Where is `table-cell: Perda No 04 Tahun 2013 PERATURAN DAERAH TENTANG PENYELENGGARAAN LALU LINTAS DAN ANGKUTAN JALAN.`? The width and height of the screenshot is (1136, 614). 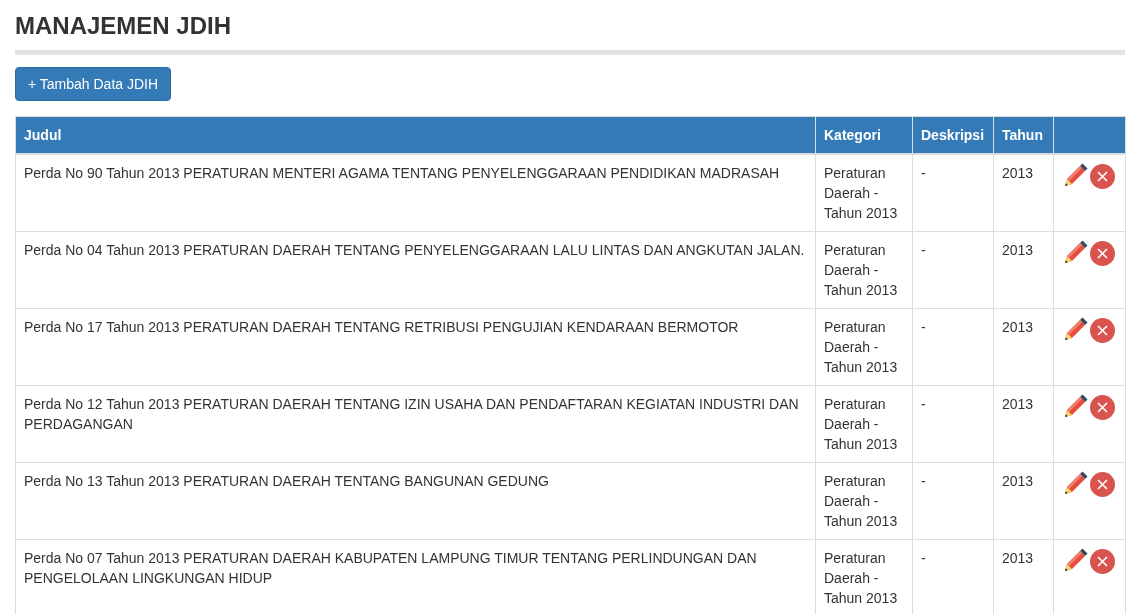 table-cell: Perda No 04 Tahun 2013 PERATURAN DAERAH TENTANG PENYELENGGARAAN LALU LINTAS DAN ANGKUTAN JALAN. is located at coordinates (415, 270).